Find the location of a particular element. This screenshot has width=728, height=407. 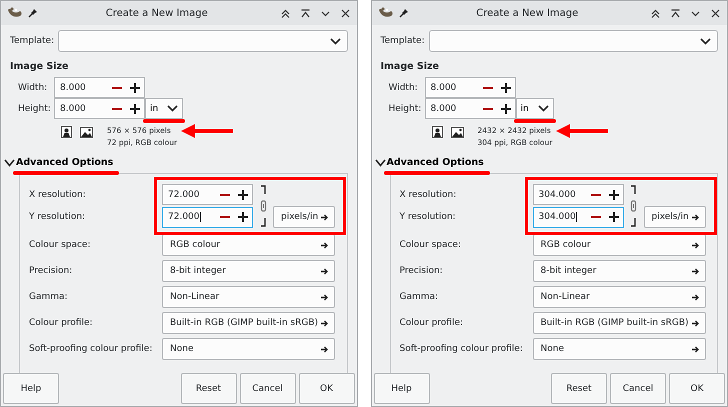

field-label: Precision: is located at coordinates (422, 271).